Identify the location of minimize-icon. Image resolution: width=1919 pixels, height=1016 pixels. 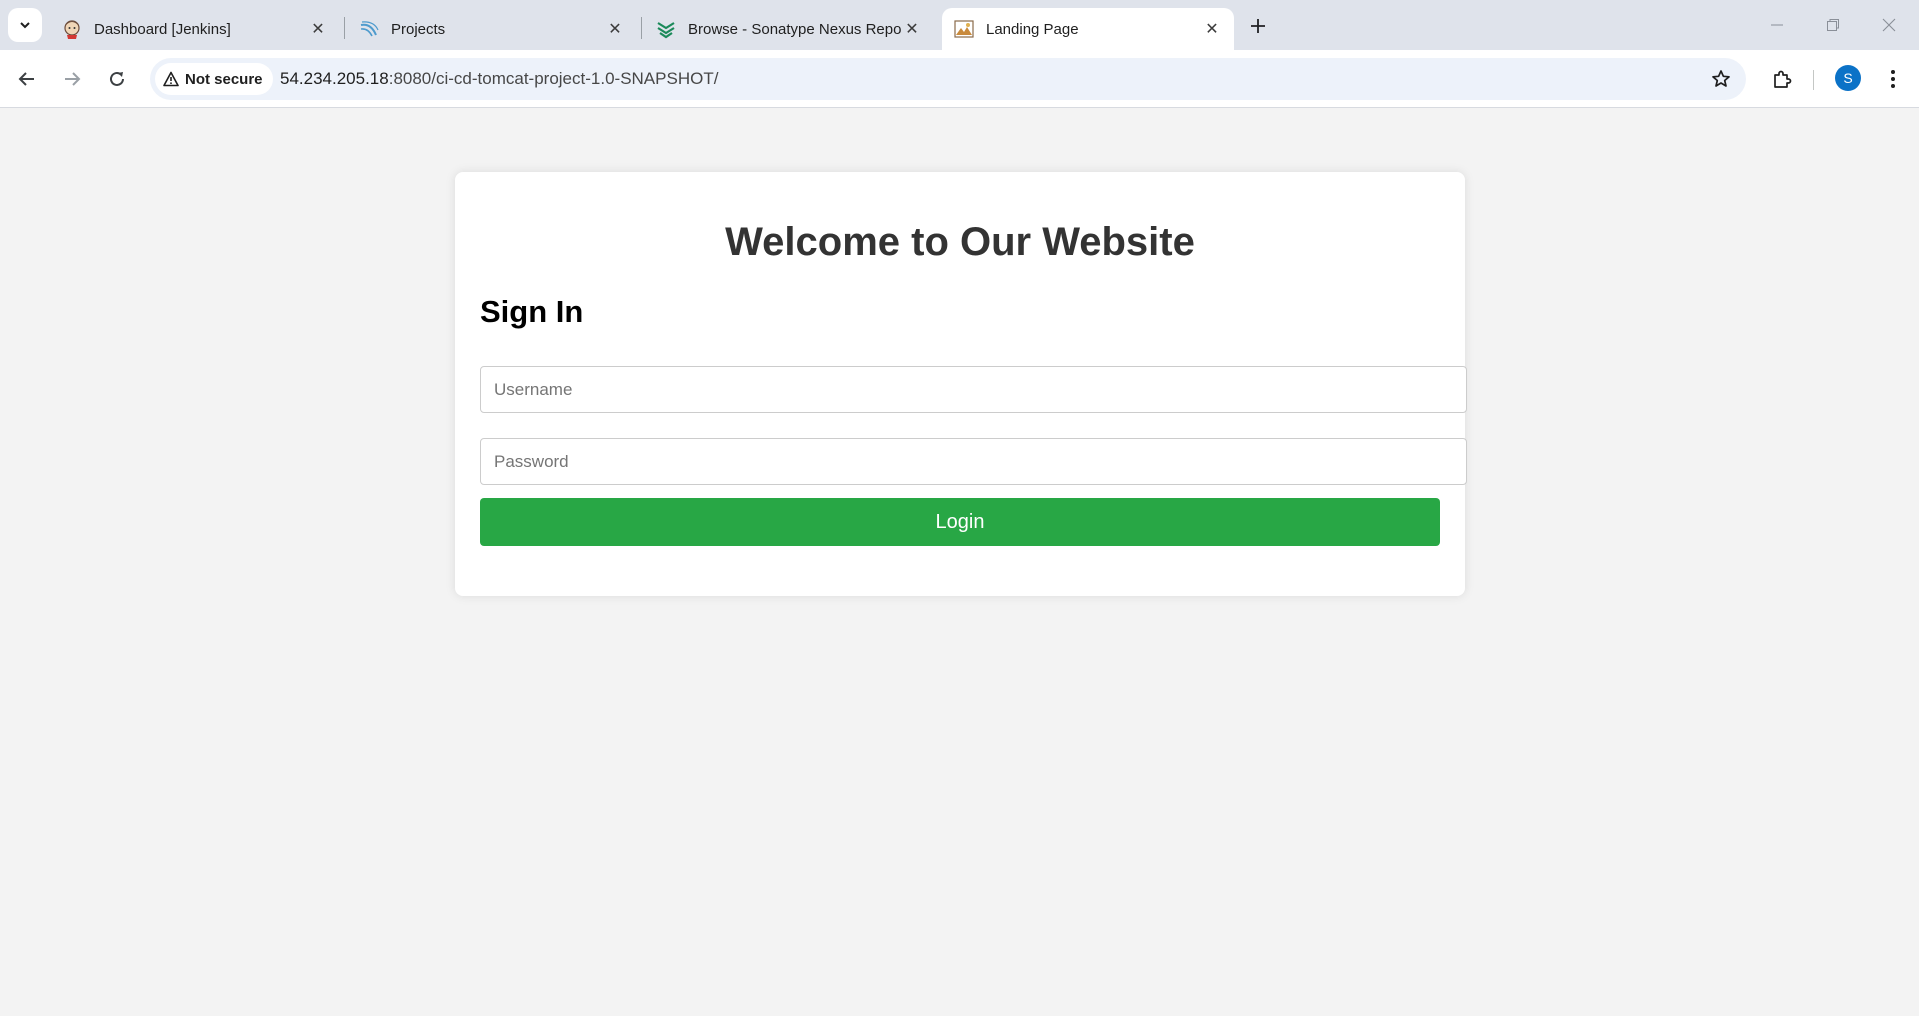
(1777, 25).